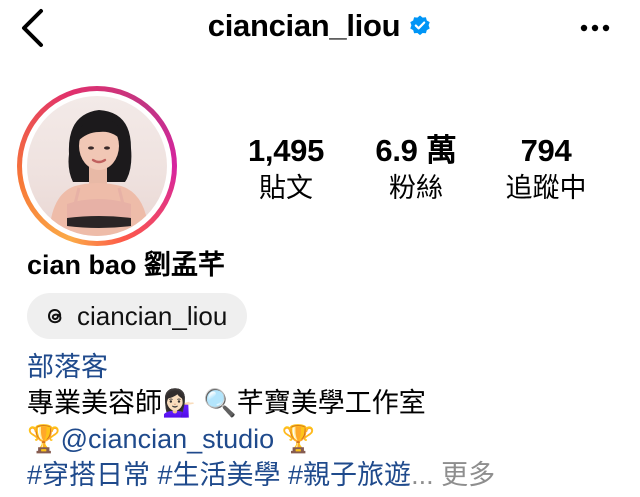 This screenshot has width=640, height=497. Describe the element at coordinates (416, 188) in the screenshot. I see `followers-count-label: 粉絲` at that location.